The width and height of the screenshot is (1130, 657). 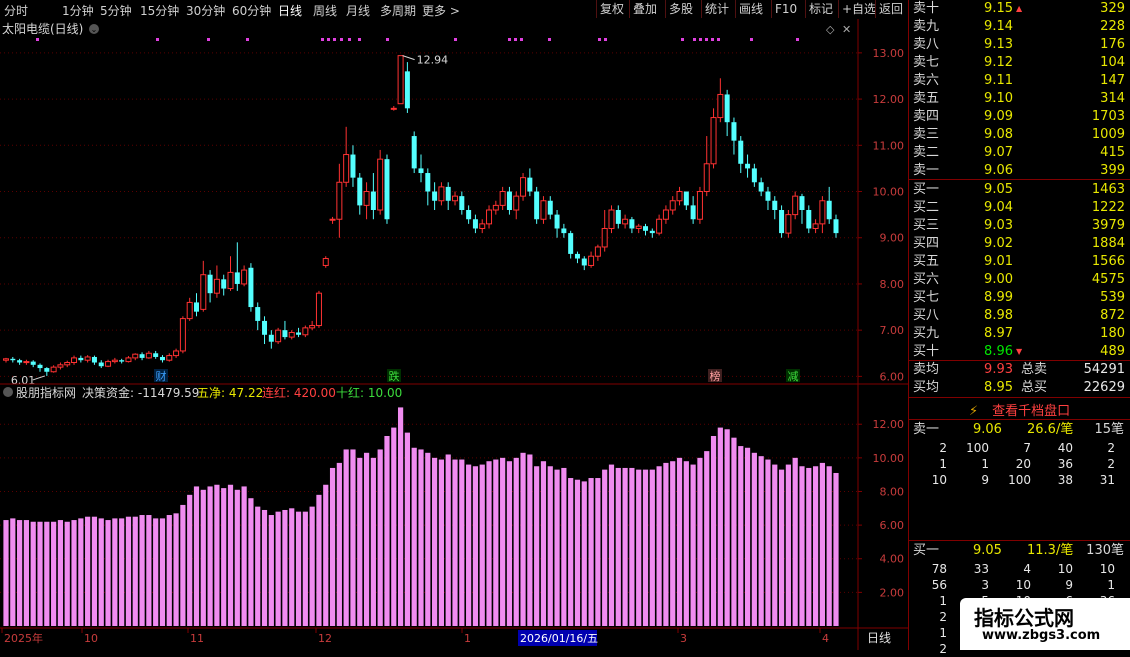 I want to click on bid-row: 买三 9.03 3979, so click(x=1019, y=226).